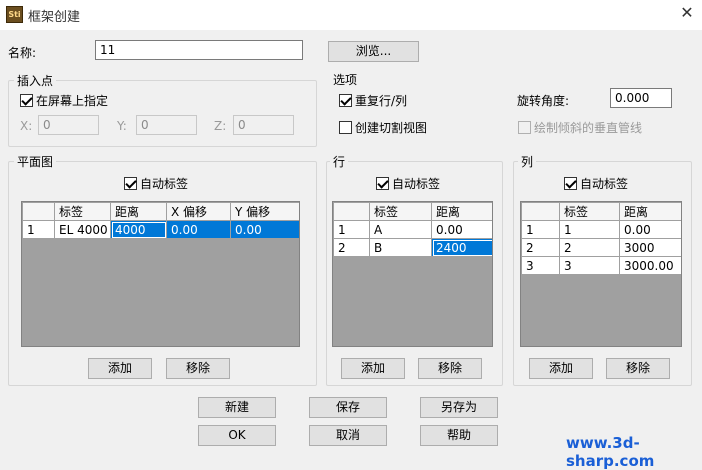  Describe the element at coordinates (348, 435) in the screenshot. I see `cancel-button: 取消` at that location.